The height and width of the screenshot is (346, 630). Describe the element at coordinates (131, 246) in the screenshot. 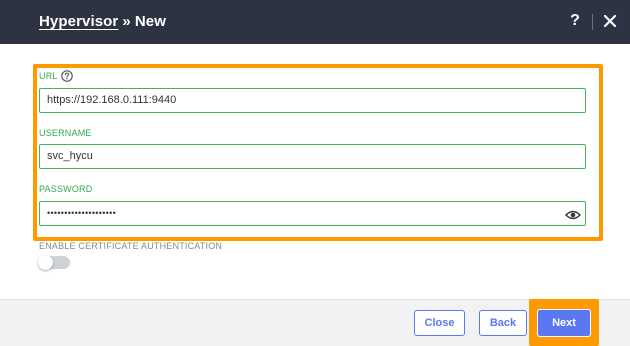

I see `certificate-auth-label: ENABLE CERTIFICATE AUTHENTICATION` at that location.